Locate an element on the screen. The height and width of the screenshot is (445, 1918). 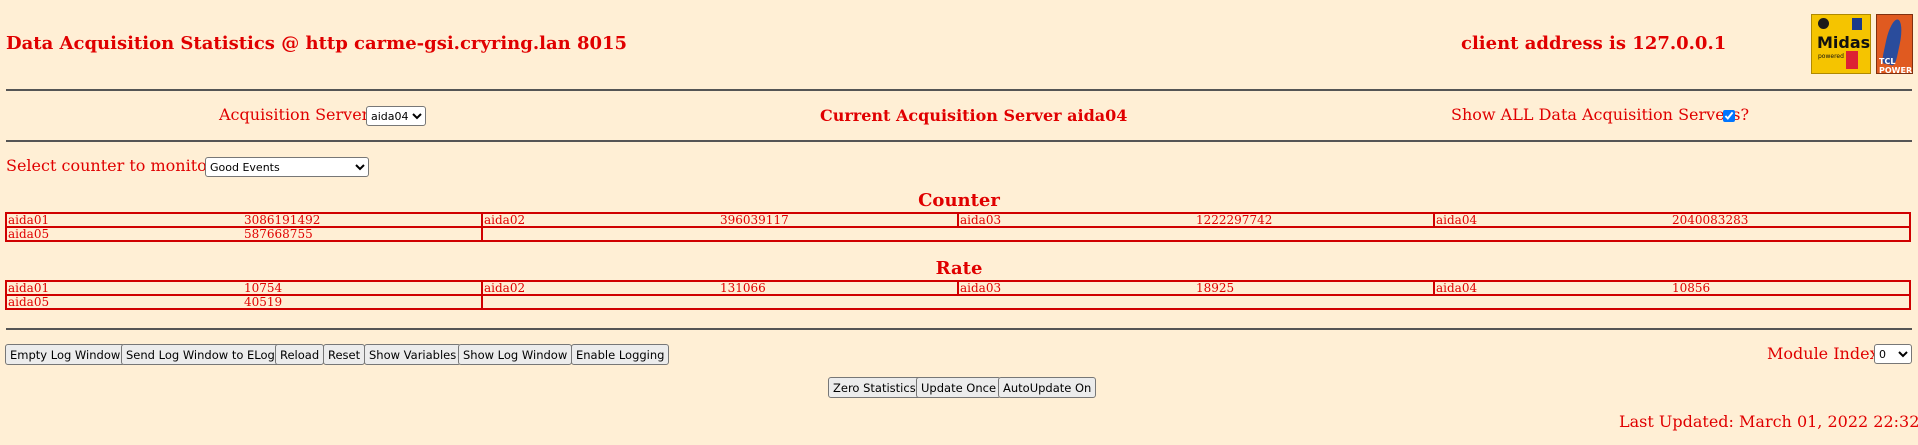
acquisition-servers-label: Acquisition Servers is located at coordinates (298, 114).